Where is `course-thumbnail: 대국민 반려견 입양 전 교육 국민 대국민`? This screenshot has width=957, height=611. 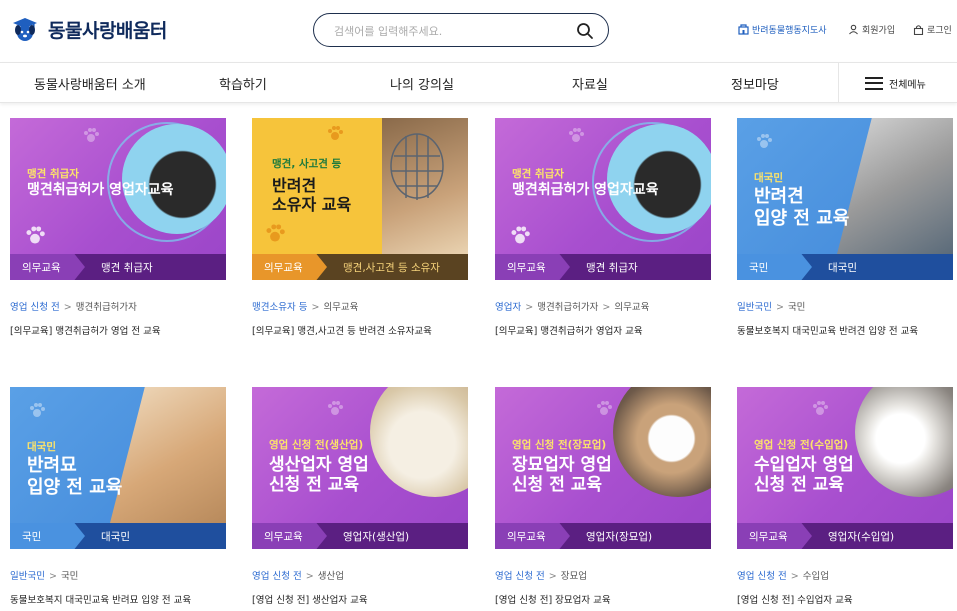
course-thumbnail: 대국민 반려견 입양 전 교육 국민 대국민 is located at coordinates (845, 199).